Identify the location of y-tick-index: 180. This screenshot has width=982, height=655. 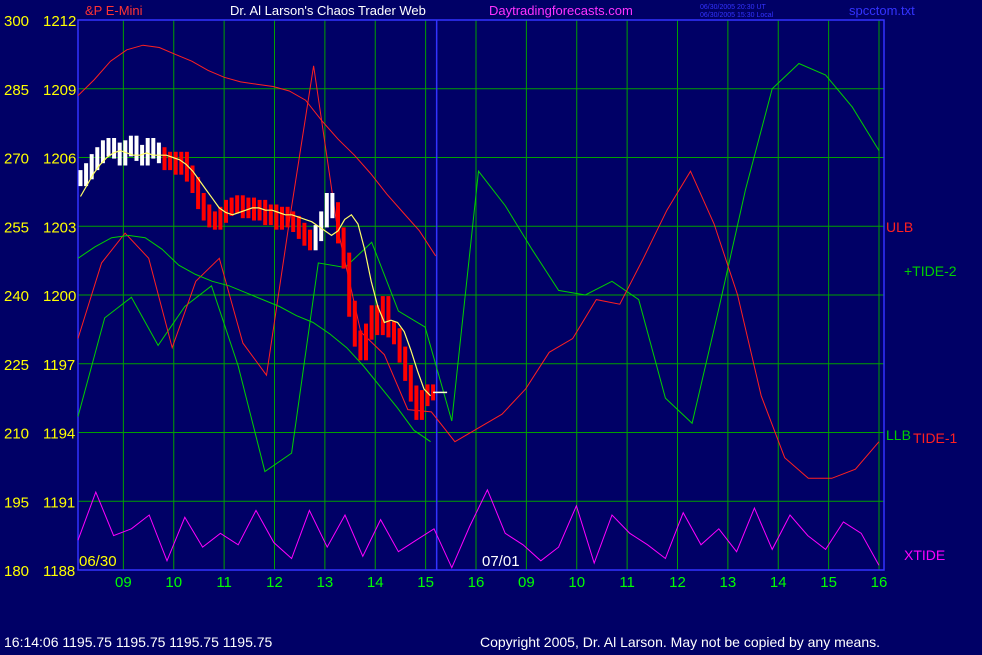
(16, 571).